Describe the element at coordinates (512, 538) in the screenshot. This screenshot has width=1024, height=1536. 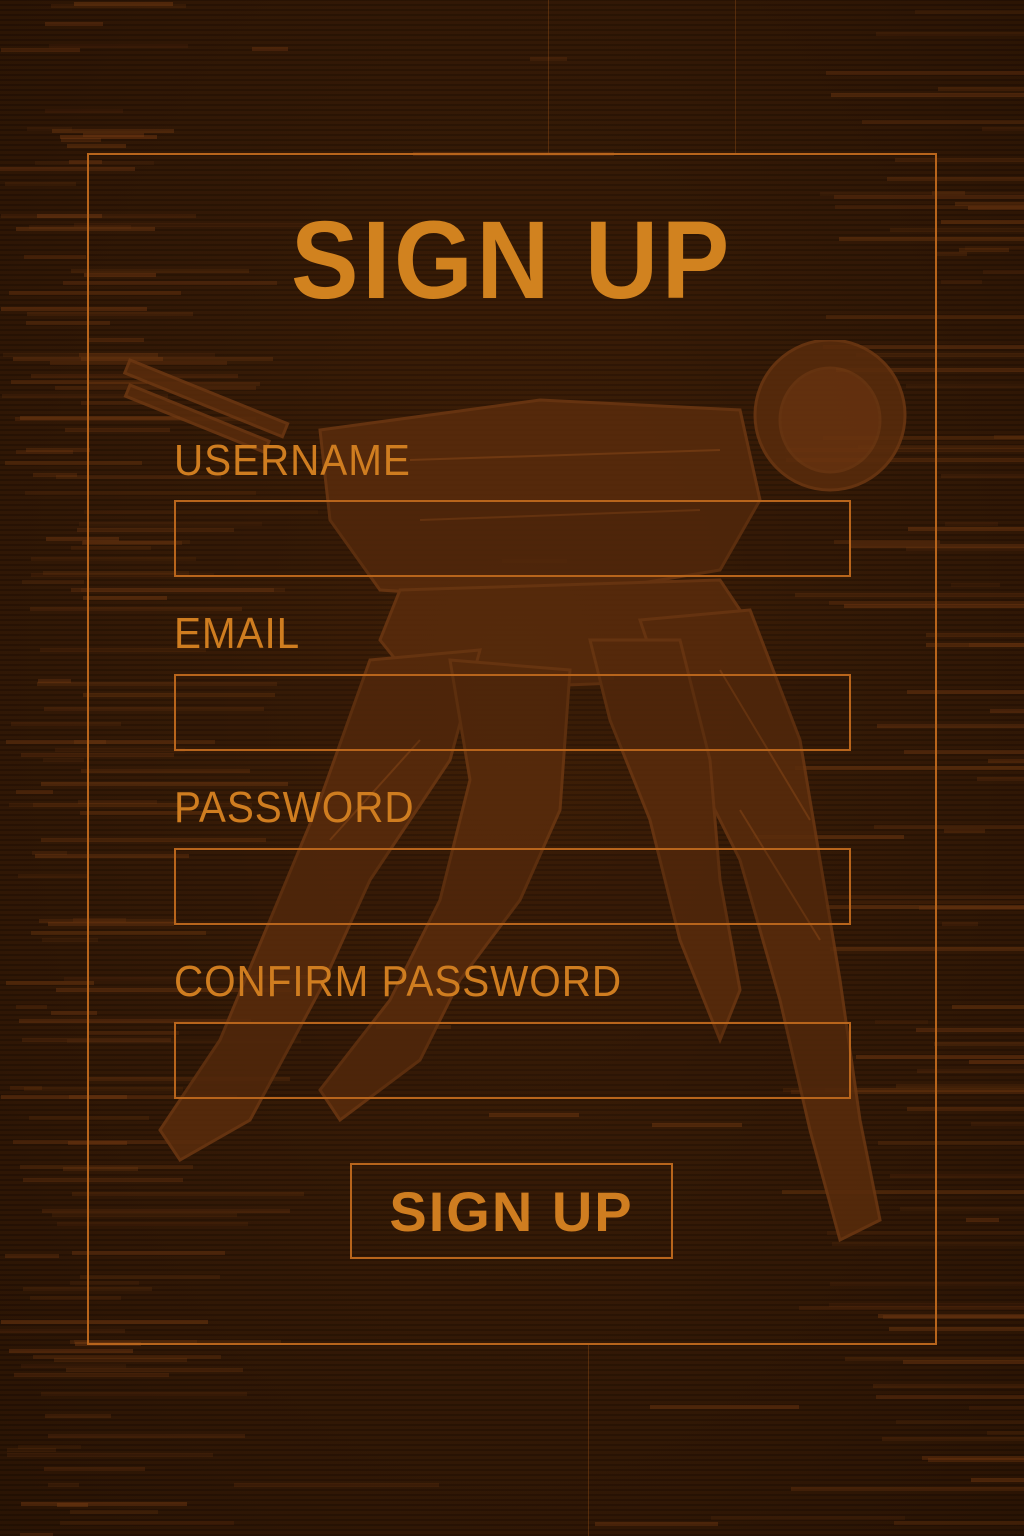
I see `username-input` at that location.